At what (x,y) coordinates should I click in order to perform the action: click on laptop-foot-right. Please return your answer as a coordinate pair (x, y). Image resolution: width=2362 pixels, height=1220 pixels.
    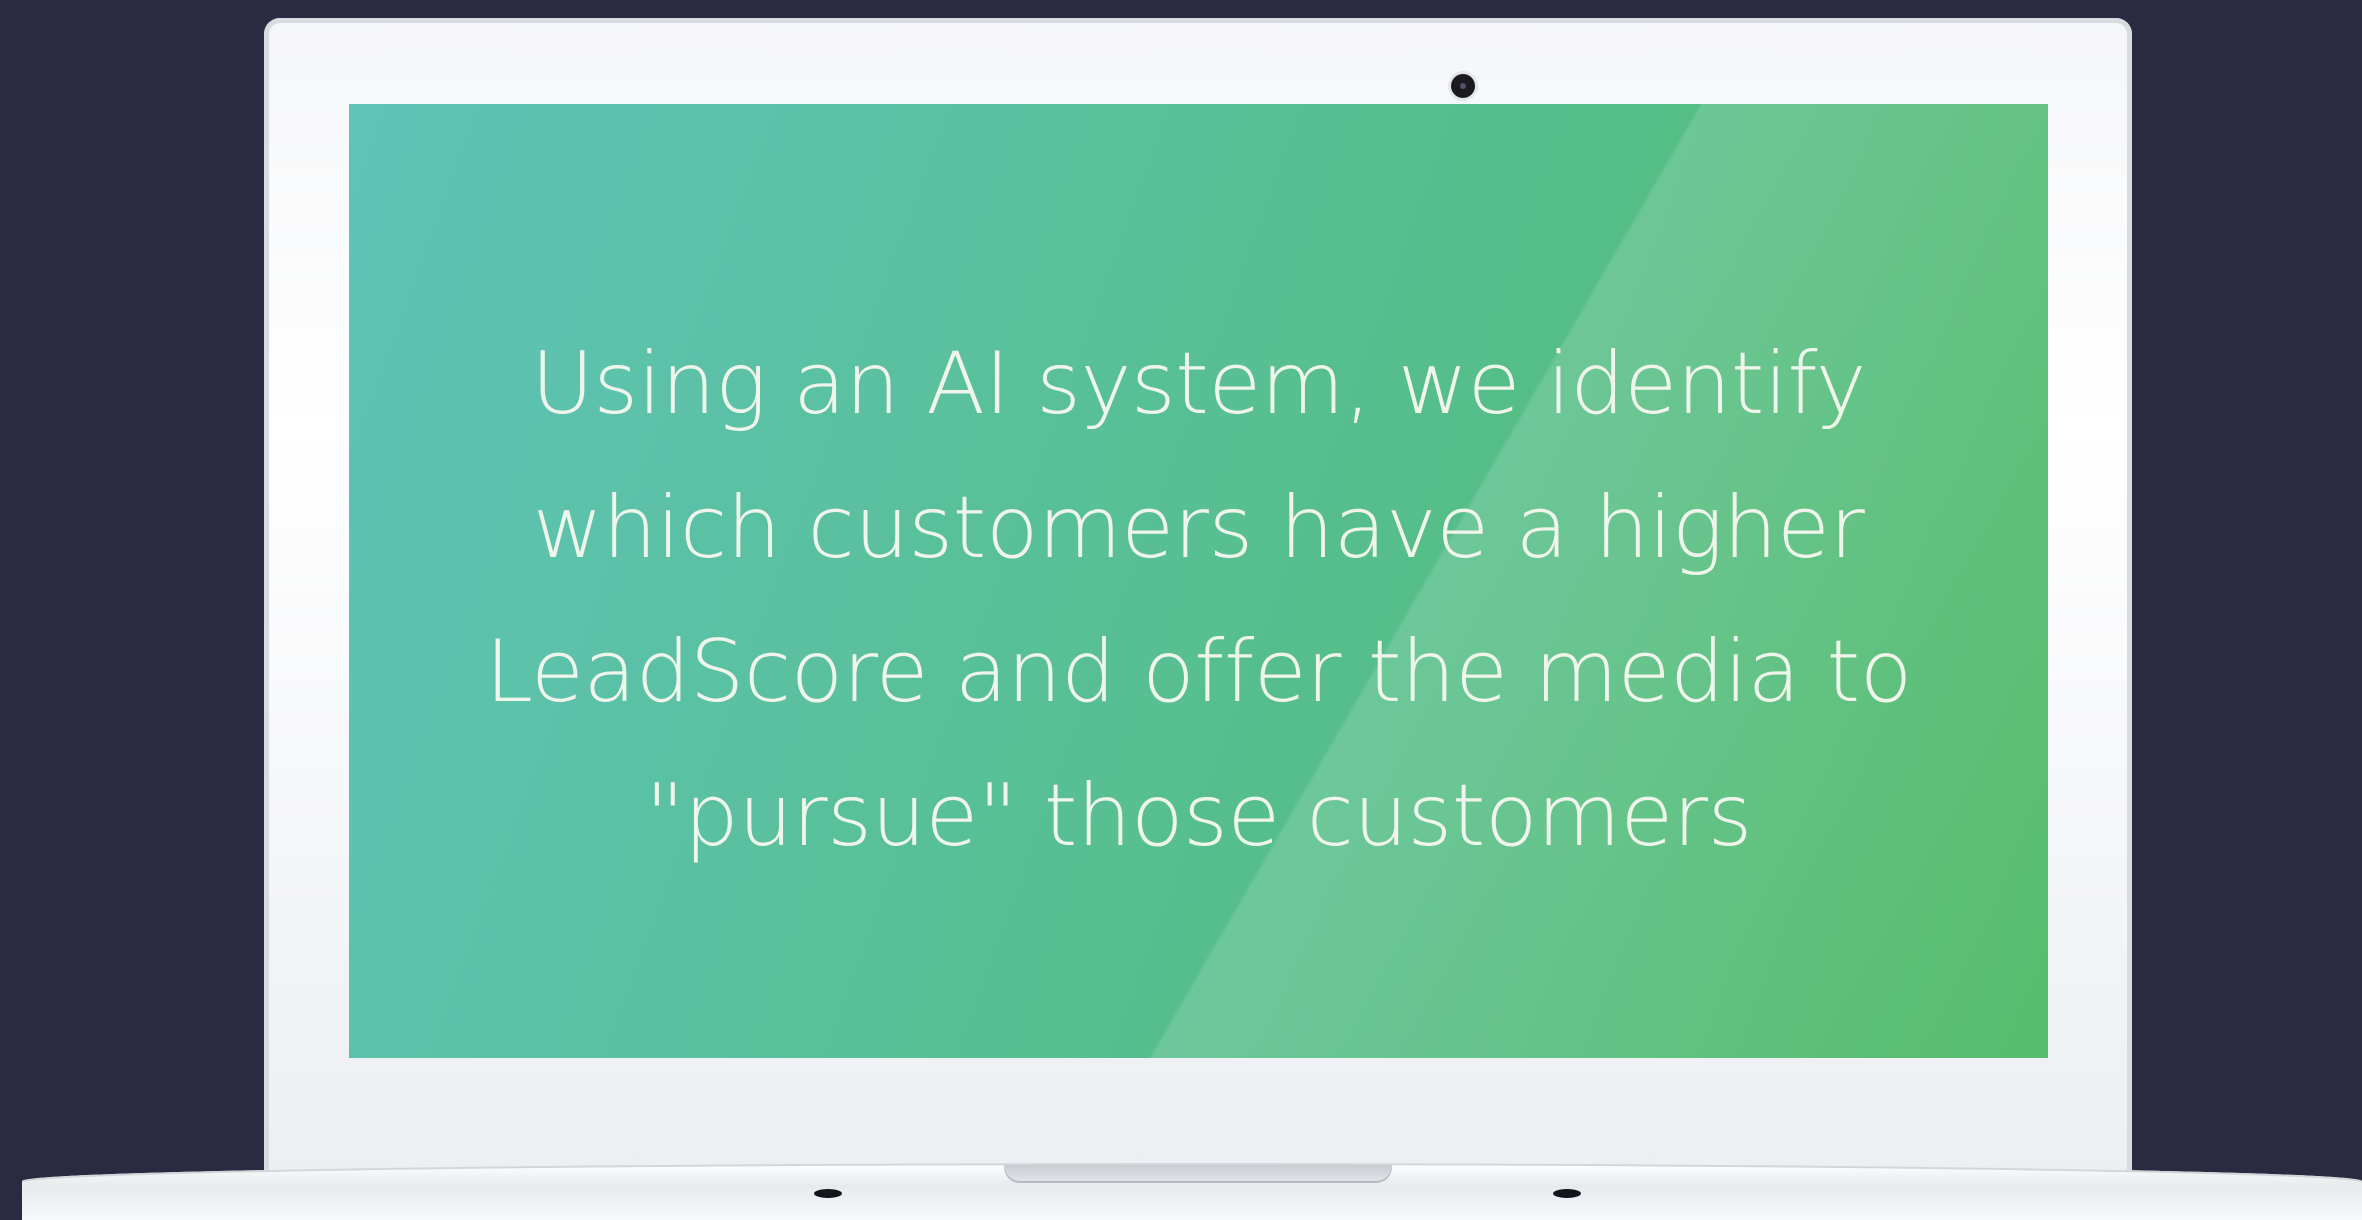
    Looking at the image, I should click on (1567, 1193).